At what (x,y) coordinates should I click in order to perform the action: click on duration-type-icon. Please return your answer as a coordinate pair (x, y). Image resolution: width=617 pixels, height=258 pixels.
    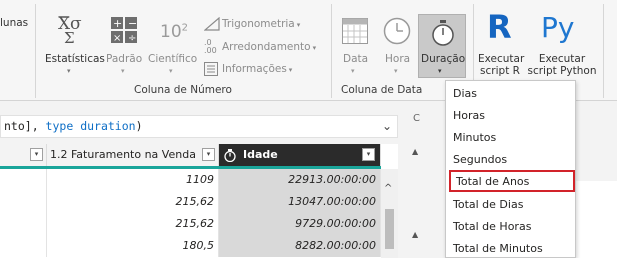
    Looking at the image, I should click on (230, 155).